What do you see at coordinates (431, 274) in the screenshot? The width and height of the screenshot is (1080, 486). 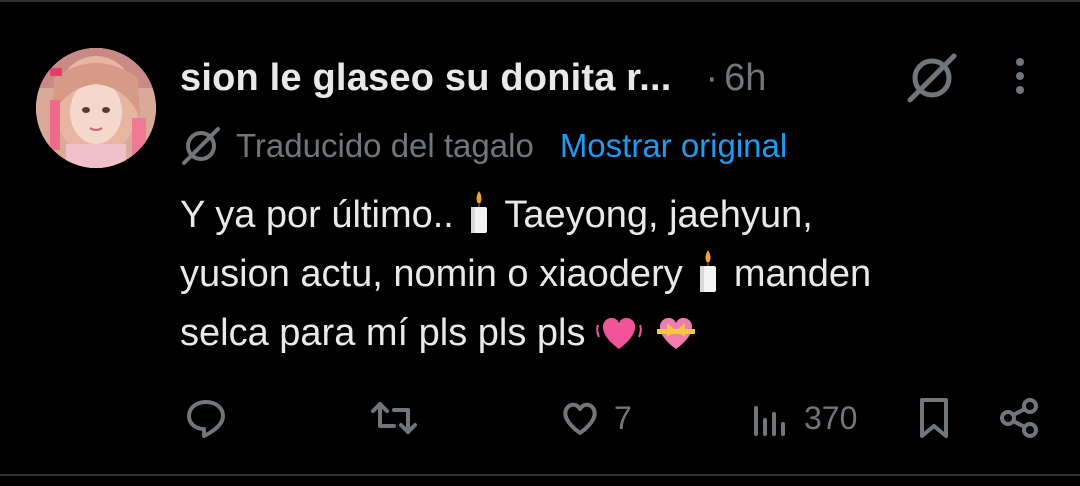 I see `tweet-text-segment: yusion actu, nomin o xiaodery` at bounding box center [431, 274].